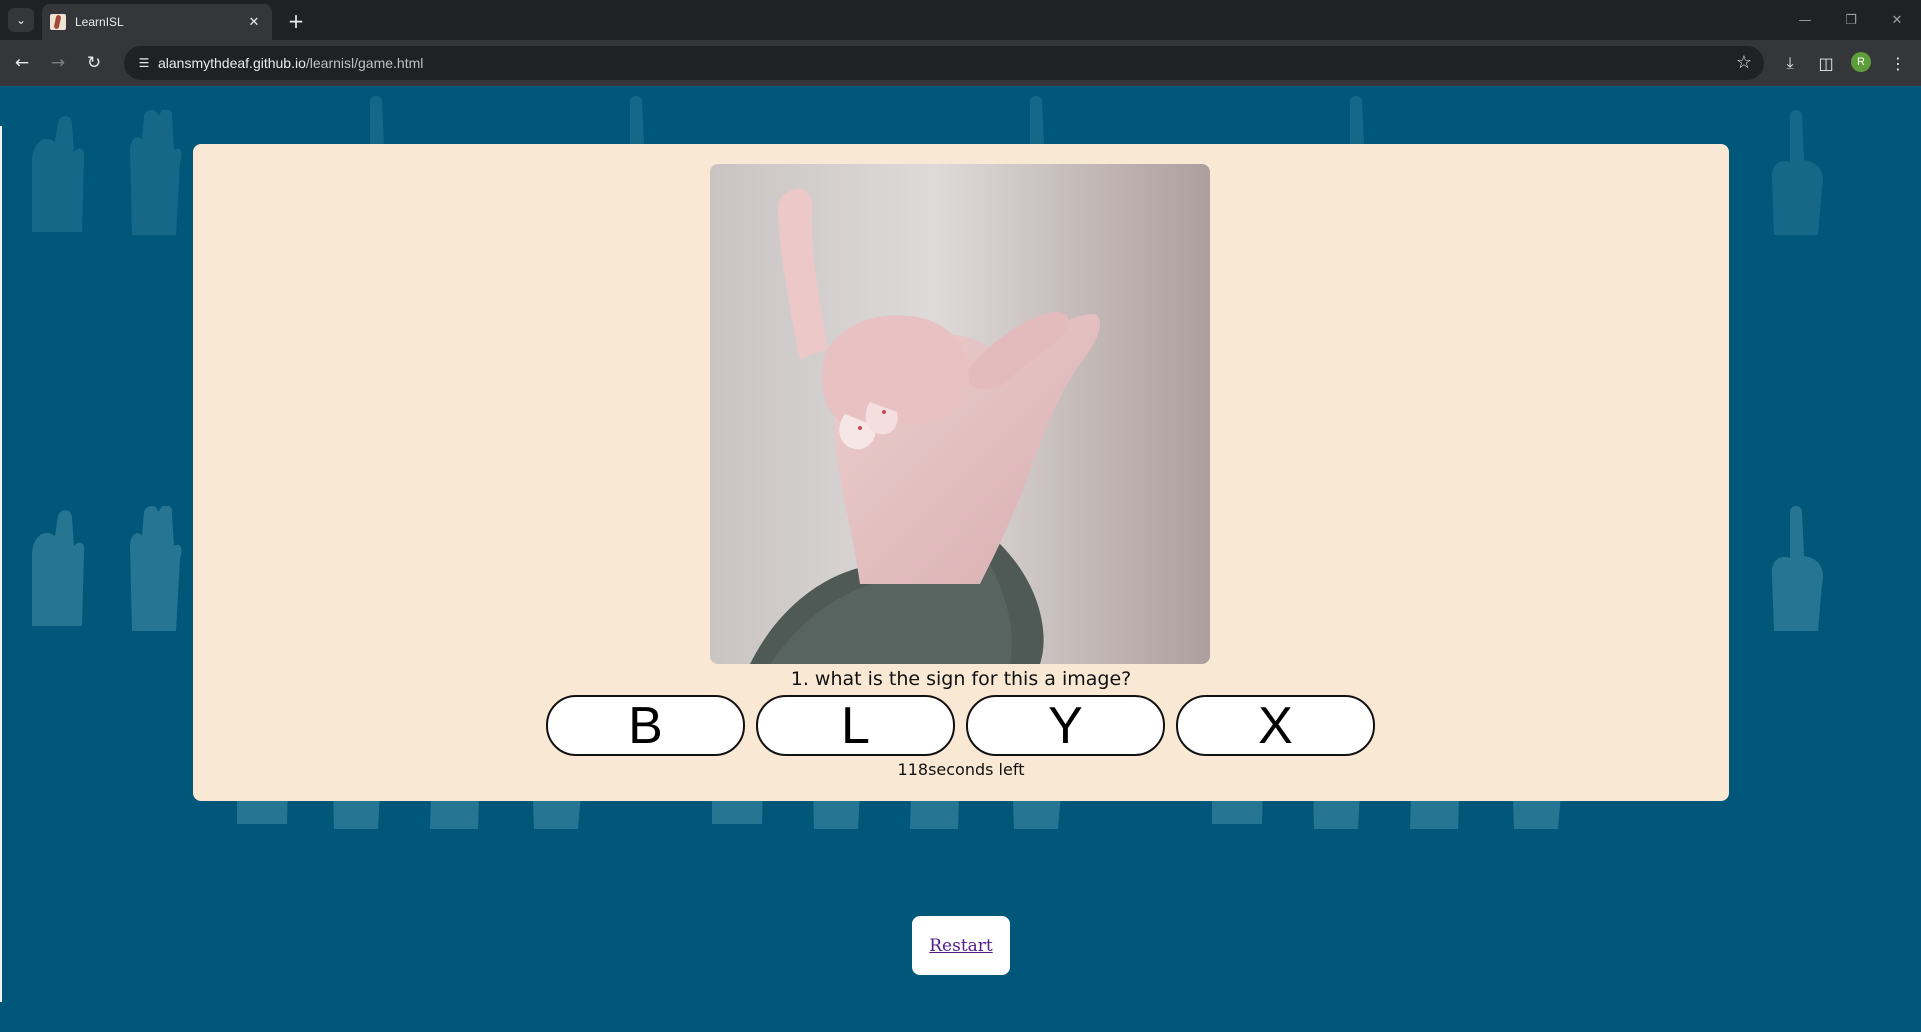  I want to click on answer-label: B, so click(645, 725).